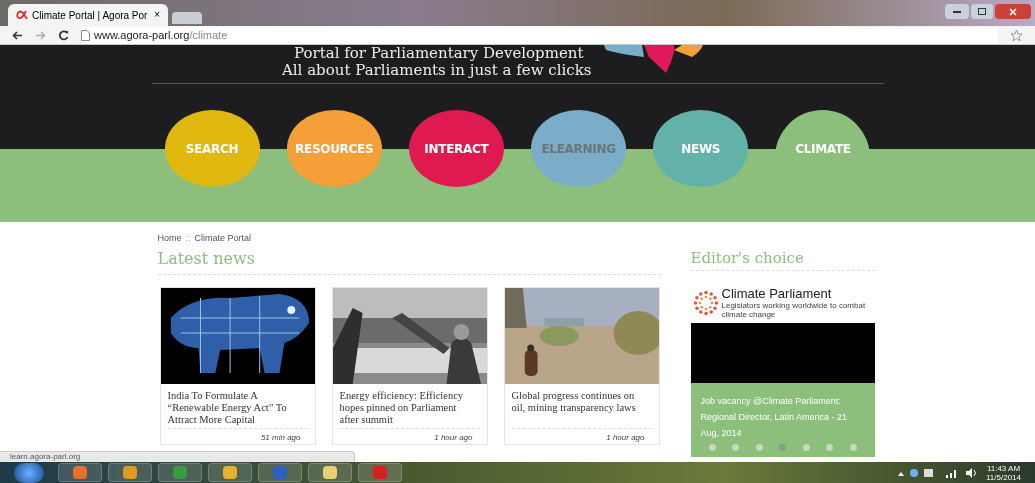 This screenshot has width=1035, height=483. What do you see at coordinates (161, 35) in the screenshot?
I see `url-text: www.agora-parl.org/climate` at bounding box center [161, 35].